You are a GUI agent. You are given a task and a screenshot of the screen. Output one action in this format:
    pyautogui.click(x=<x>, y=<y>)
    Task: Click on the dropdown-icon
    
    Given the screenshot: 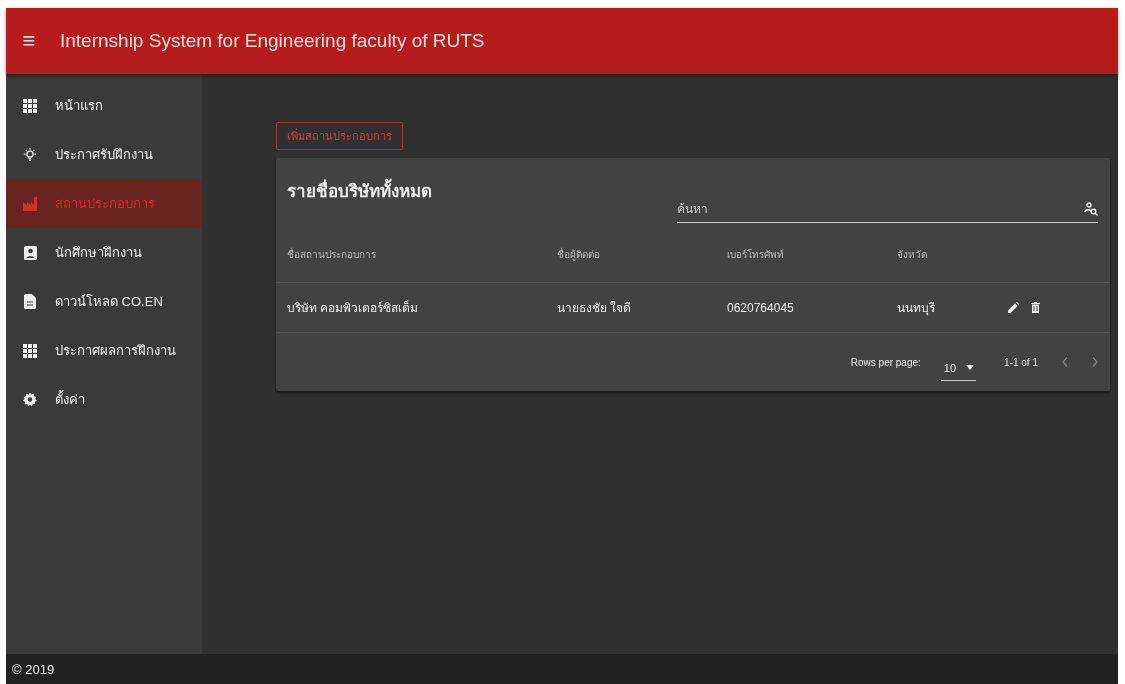 What is the action you would take?
    pyautogui.click(x=970, y=367)
    